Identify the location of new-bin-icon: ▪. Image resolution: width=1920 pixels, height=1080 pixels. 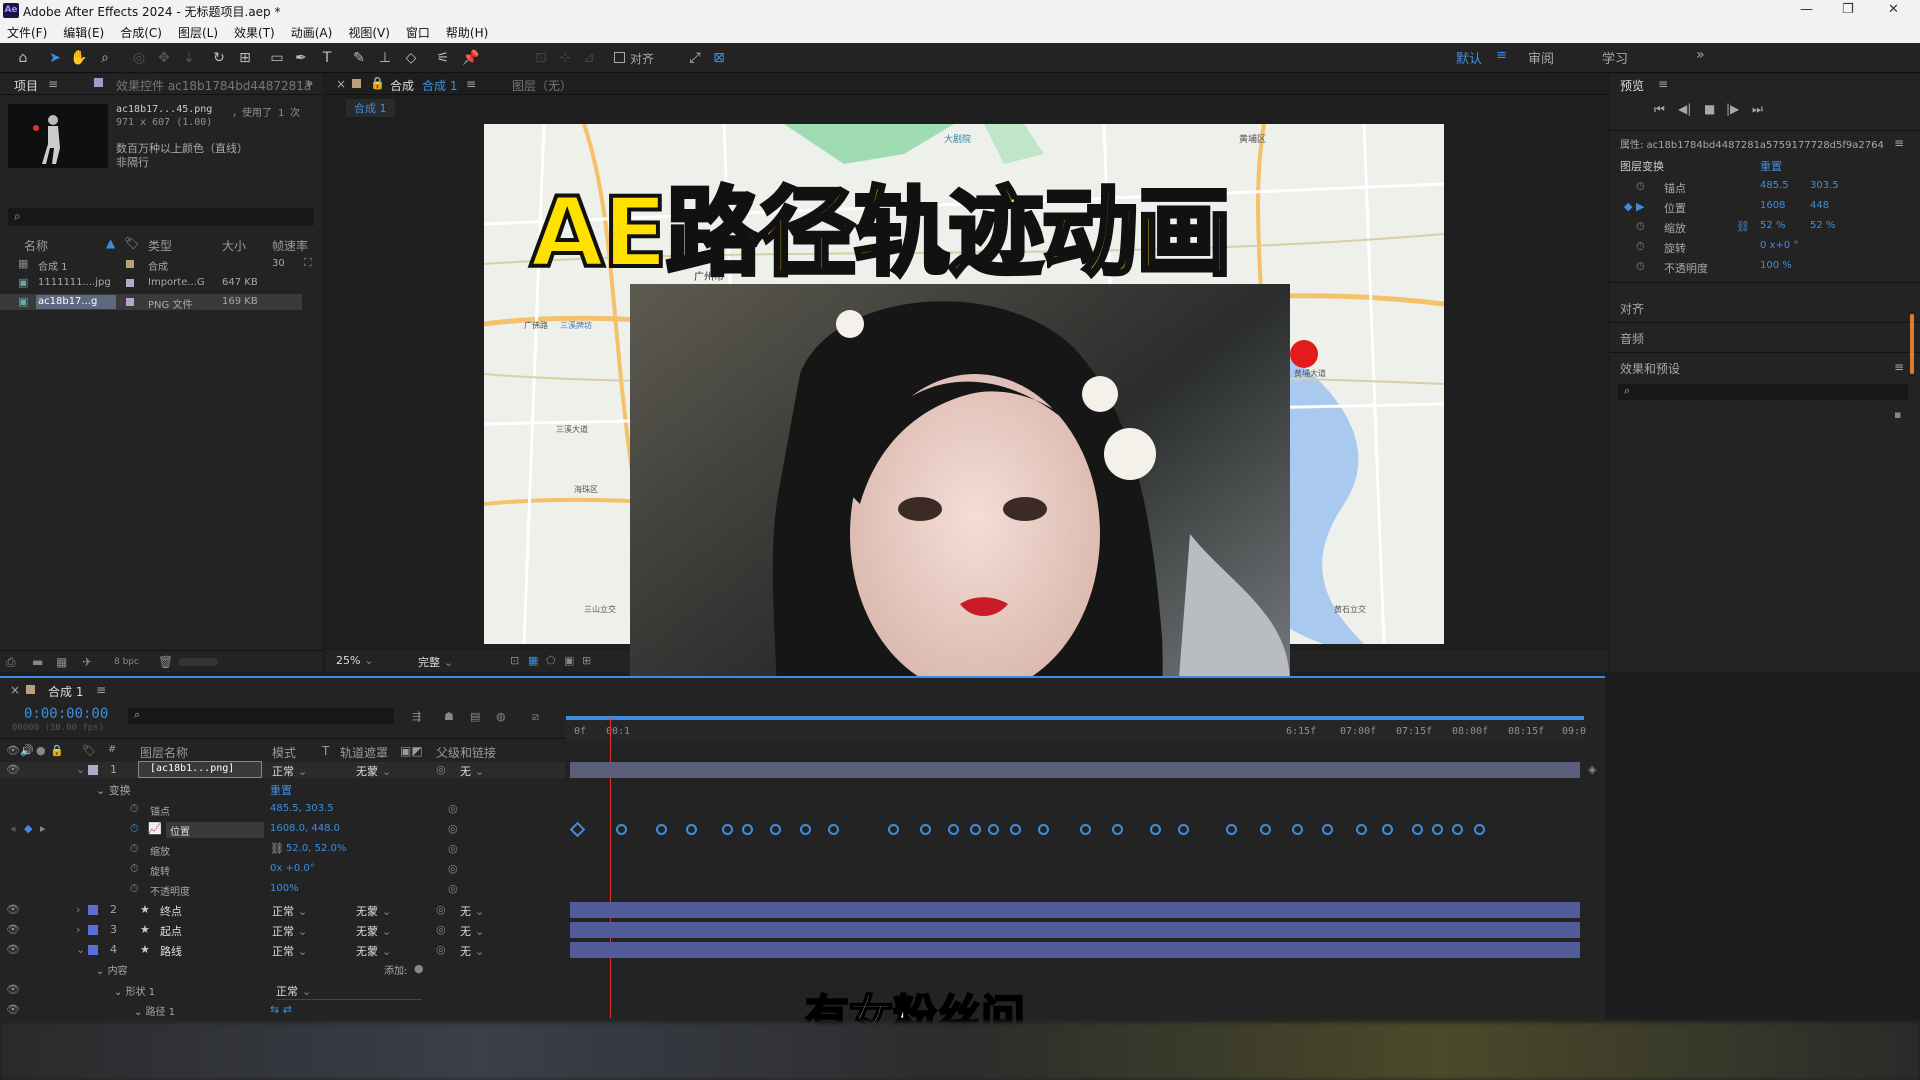
(1897, 414).